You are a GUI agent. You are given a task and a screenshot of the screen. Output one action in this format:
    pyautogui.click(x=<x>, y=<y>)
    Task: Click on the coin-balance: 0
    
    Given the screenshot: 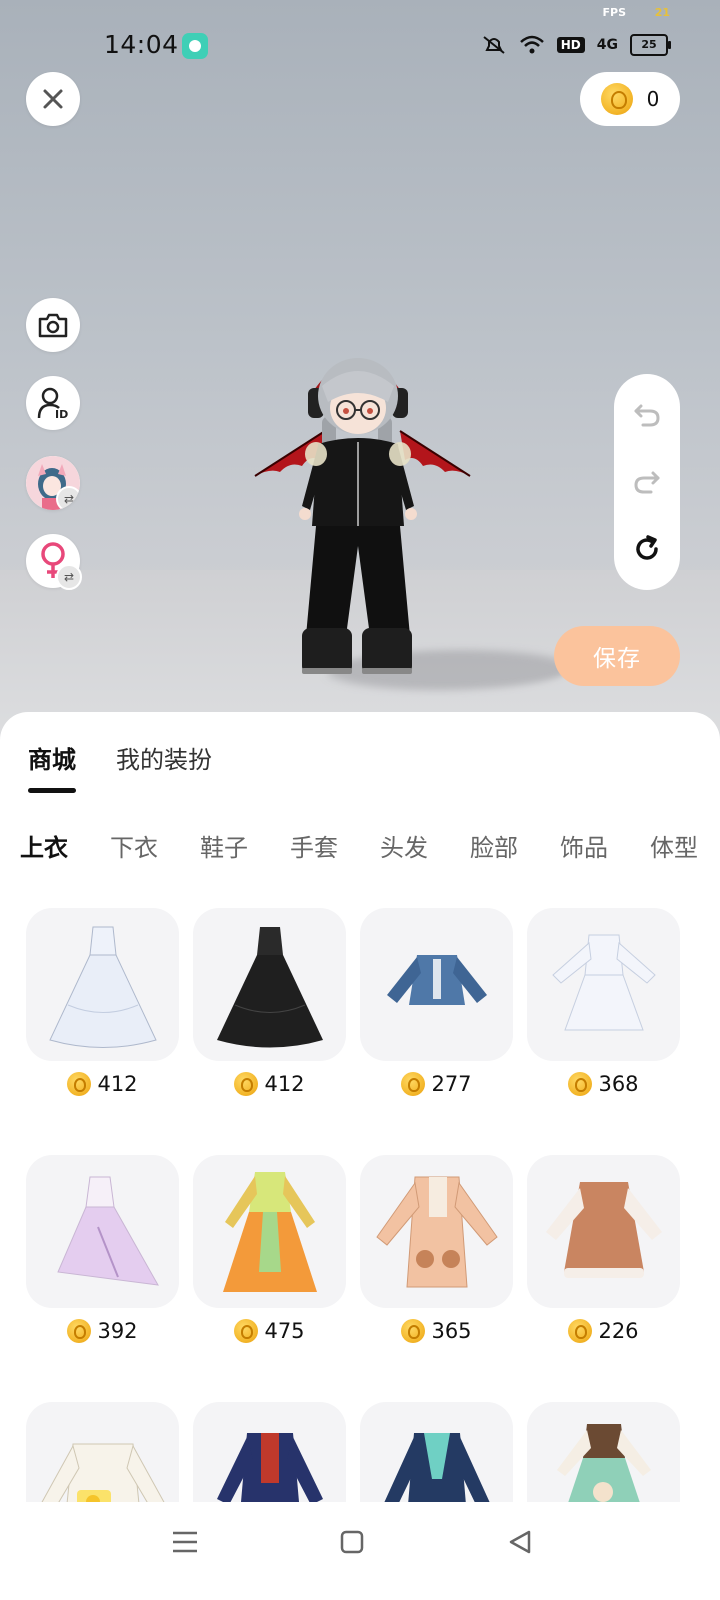 What is the action you would take?
    pyautogui.click(x=630, y=99)
    